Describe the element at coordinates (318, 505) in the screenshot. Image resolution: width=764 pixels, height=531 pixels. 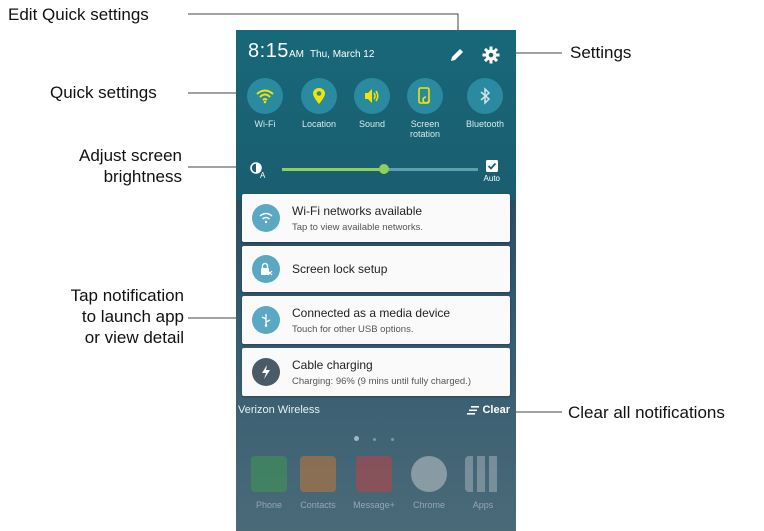
I see `dock-label: Contacts` at that location.